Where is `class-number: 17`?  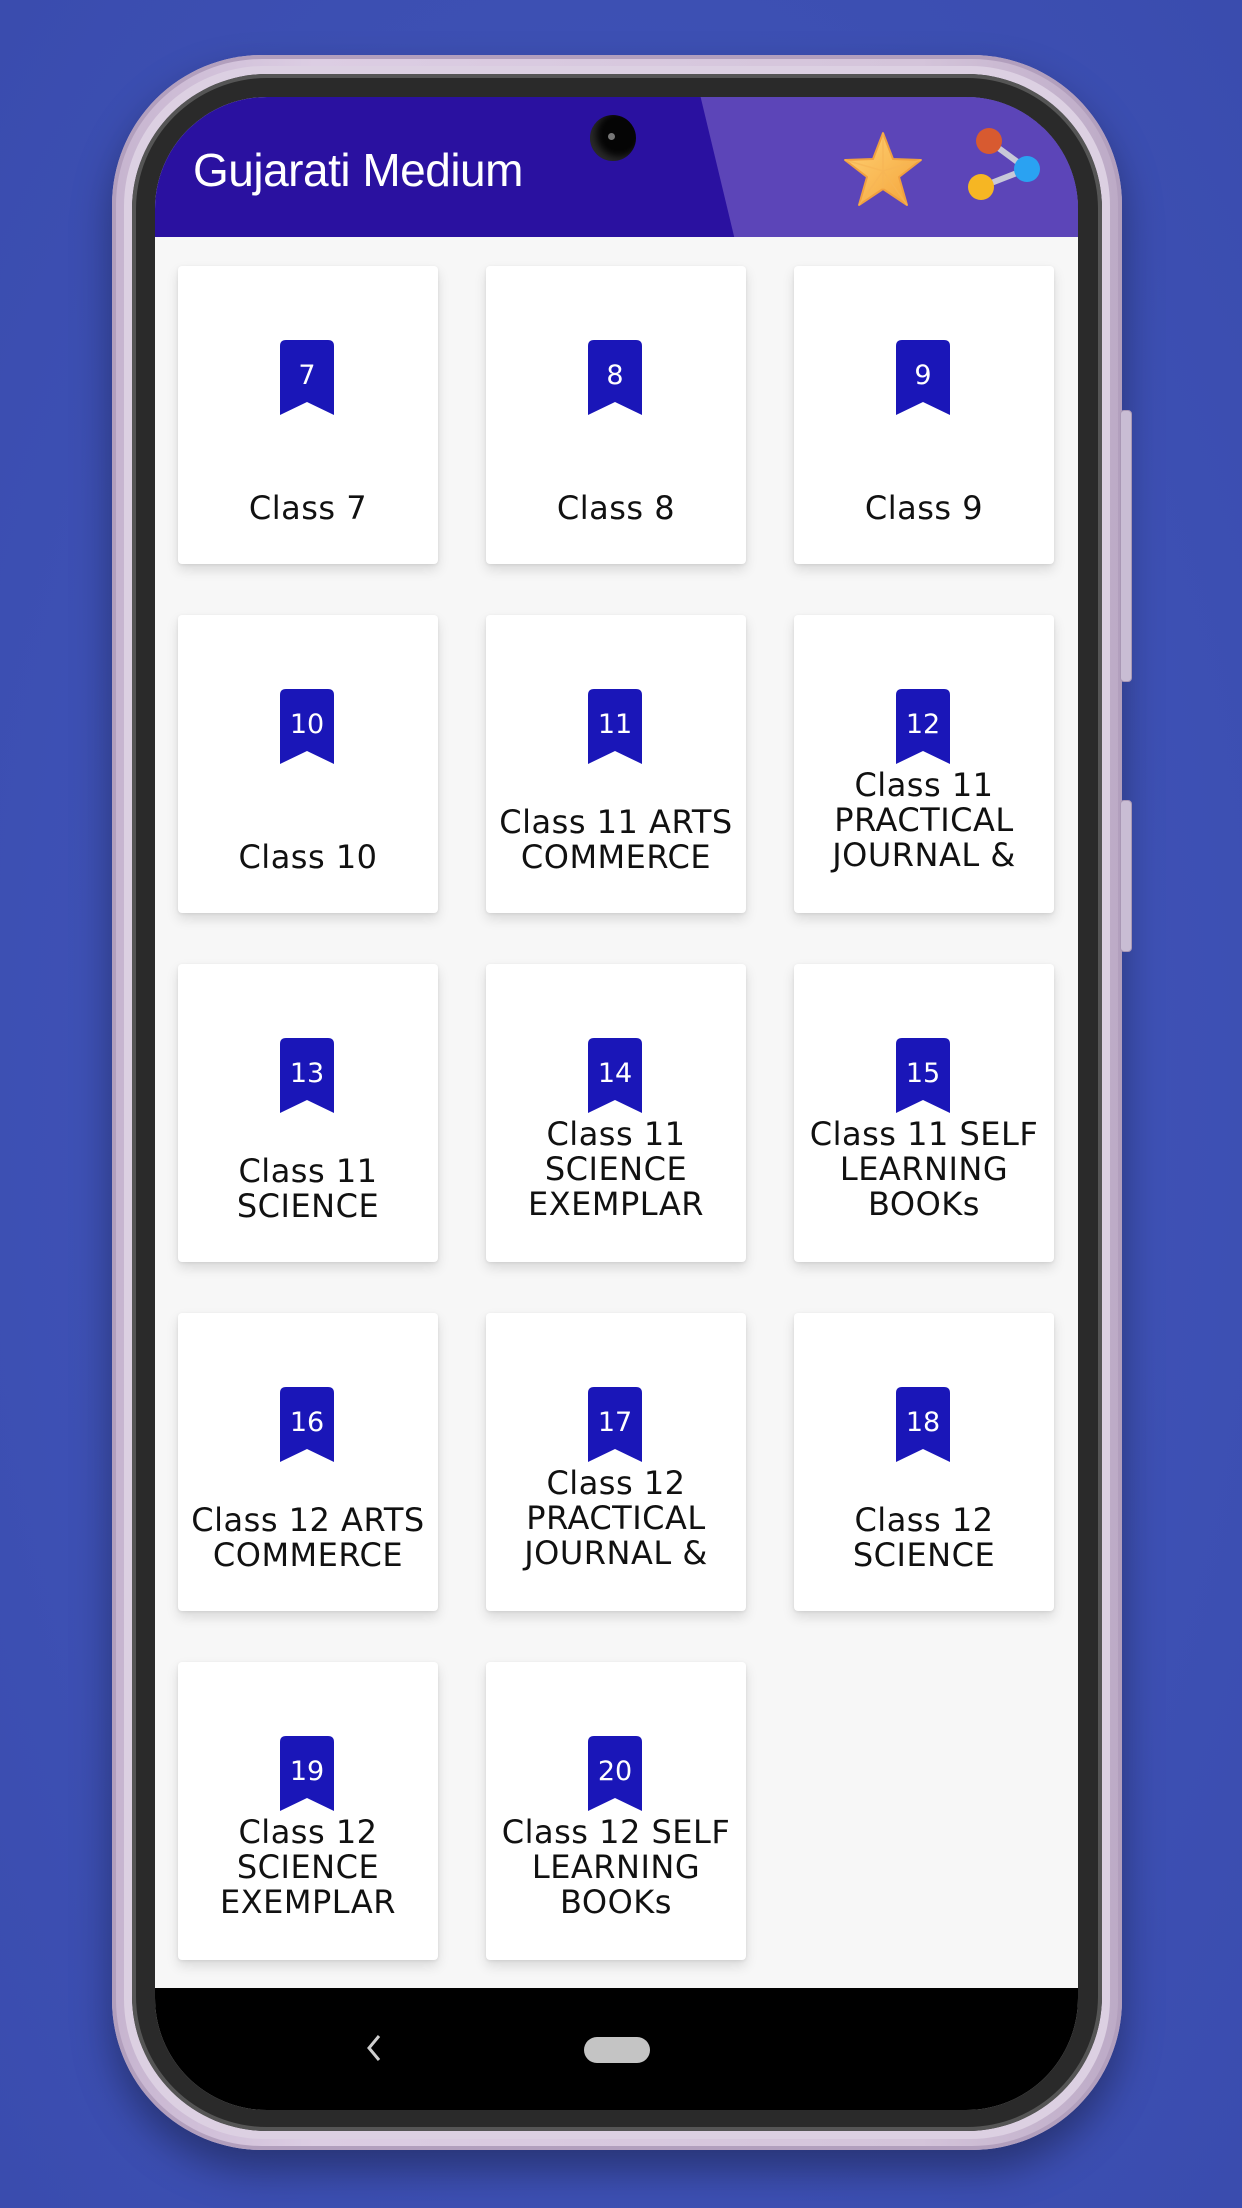
class-number: 17 is located at coordinates (615, 1422).